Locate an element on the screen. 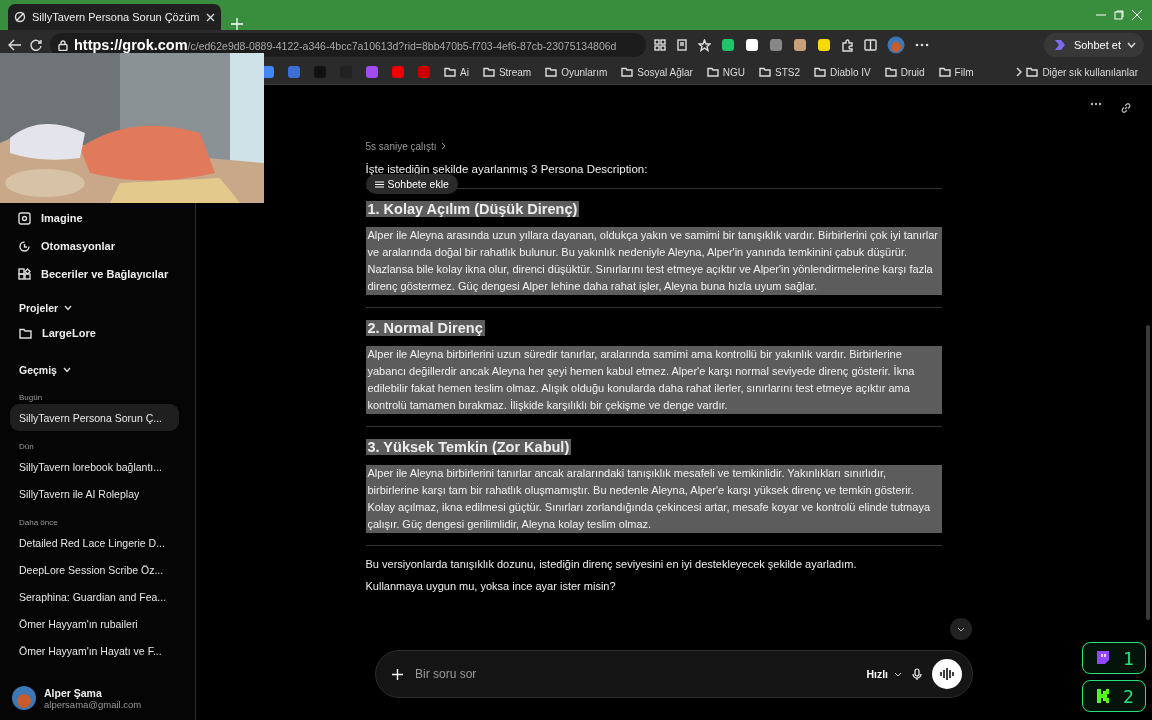 The width and height of the screenshot is (1152, 720). back-icon is located at coordinates (15, 45).